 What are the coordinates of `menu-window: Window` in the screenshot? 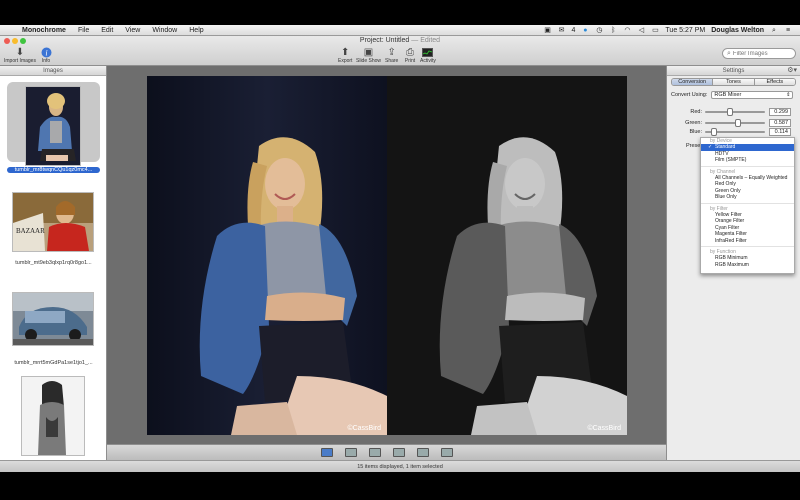 It's located at (164, 30).